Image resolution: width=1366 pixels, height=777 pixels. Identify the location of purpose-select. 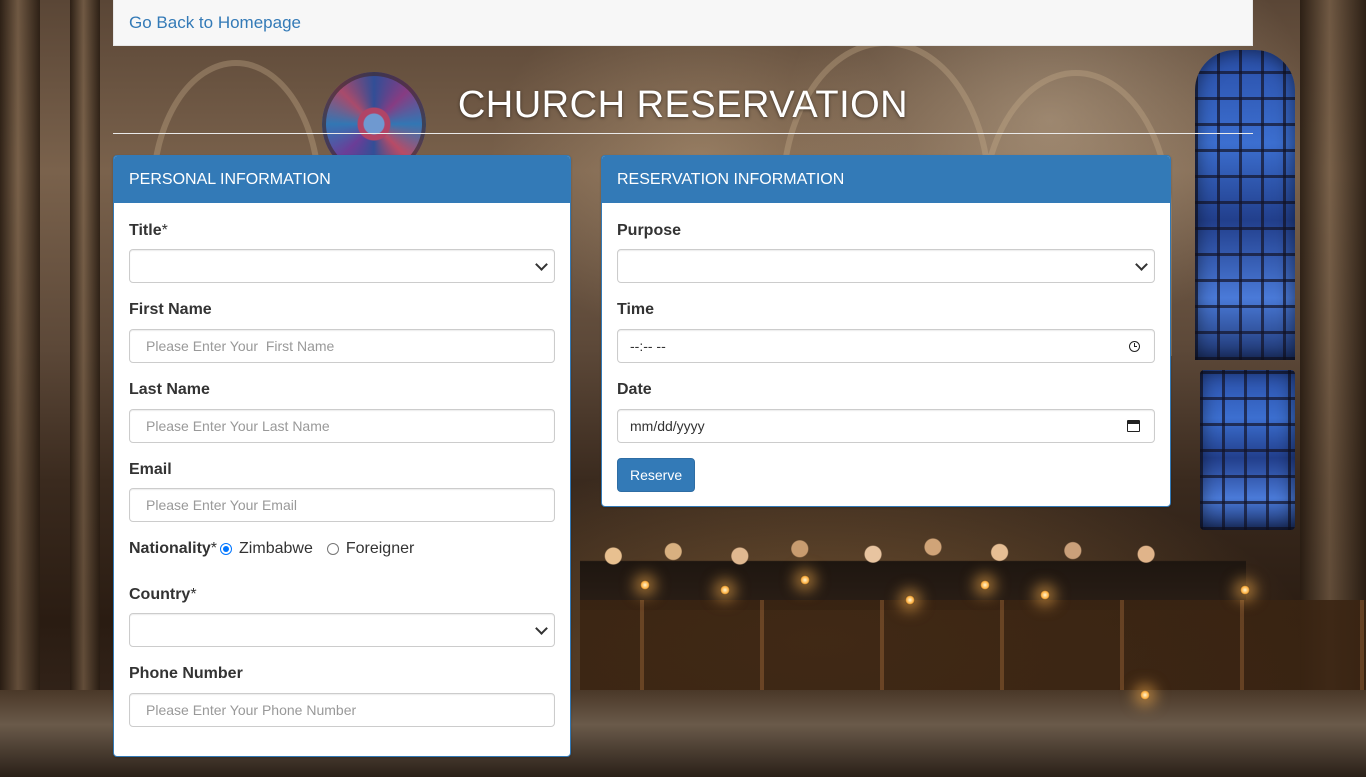
(886, 266).